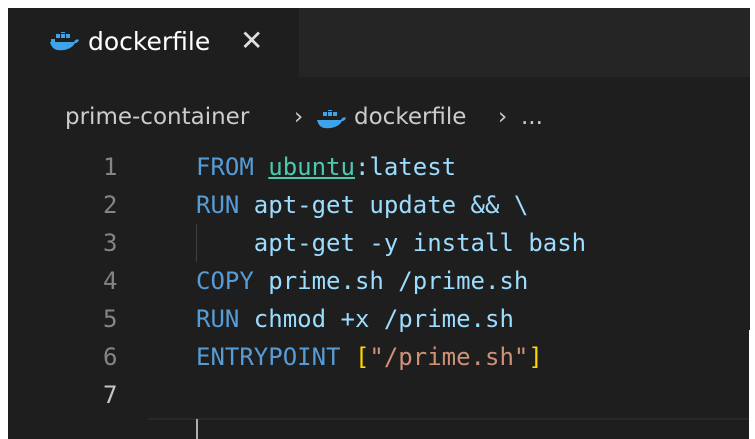  Describe the element at coordinates (225, 281) in the screenshot. I see `keyword: COPY` at that location.